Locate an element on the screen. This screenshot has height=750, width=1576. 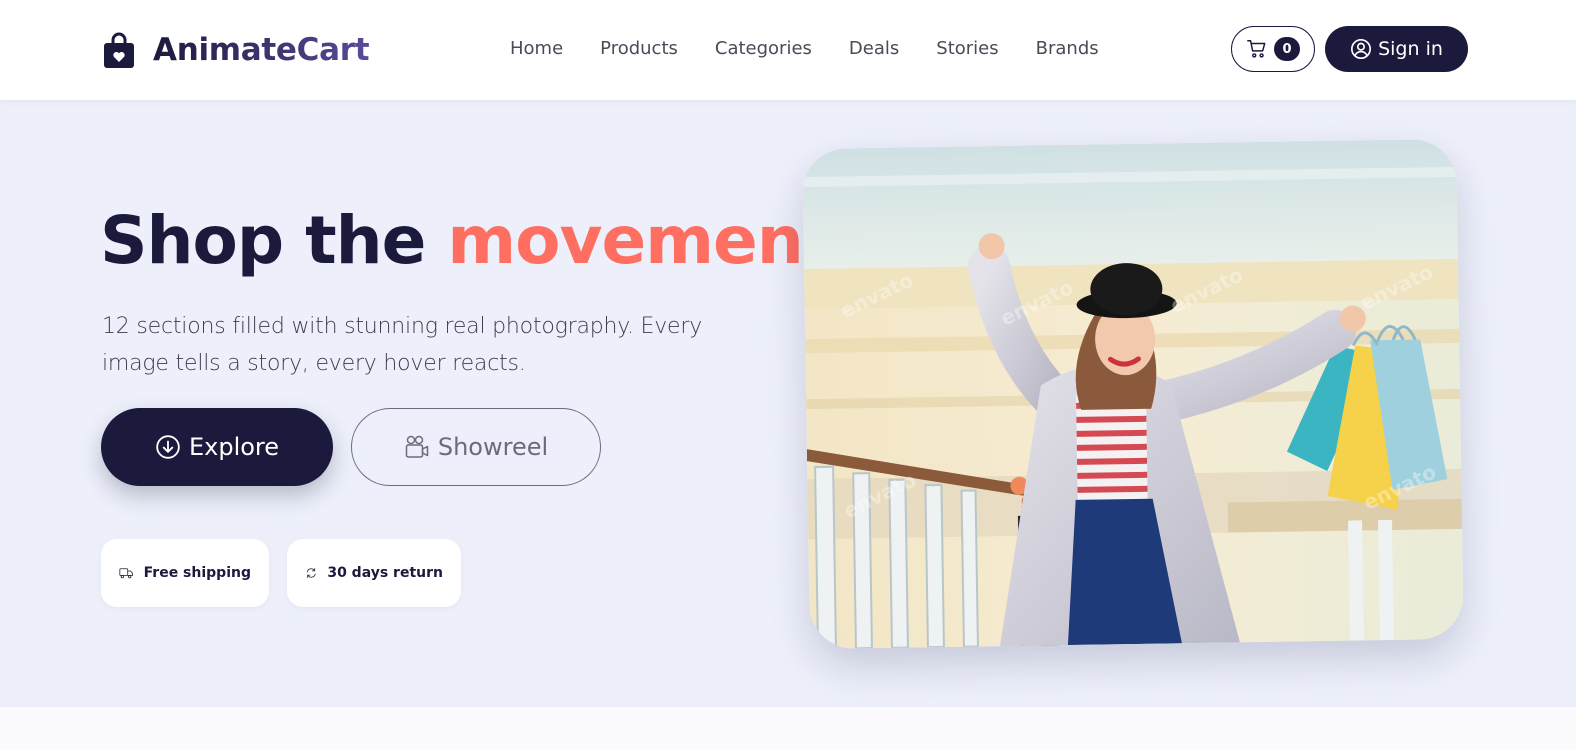
nav-link-home: Home is located at coordinates (536, 49).